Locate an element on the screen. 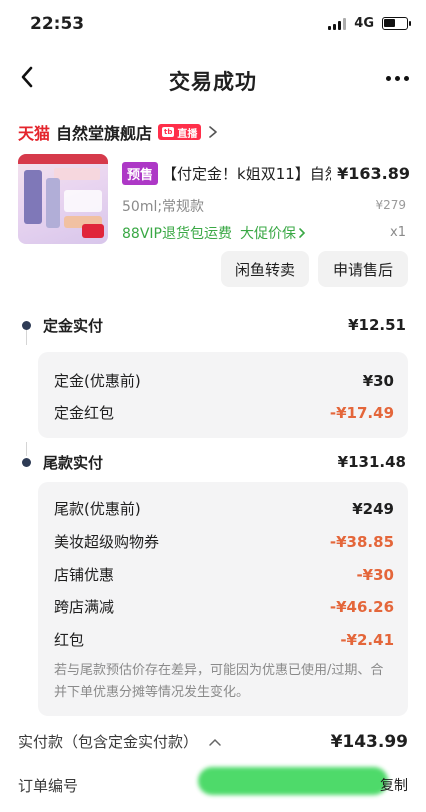  balance-row-value: -¥2.41 is located at coordinates (367, 639).